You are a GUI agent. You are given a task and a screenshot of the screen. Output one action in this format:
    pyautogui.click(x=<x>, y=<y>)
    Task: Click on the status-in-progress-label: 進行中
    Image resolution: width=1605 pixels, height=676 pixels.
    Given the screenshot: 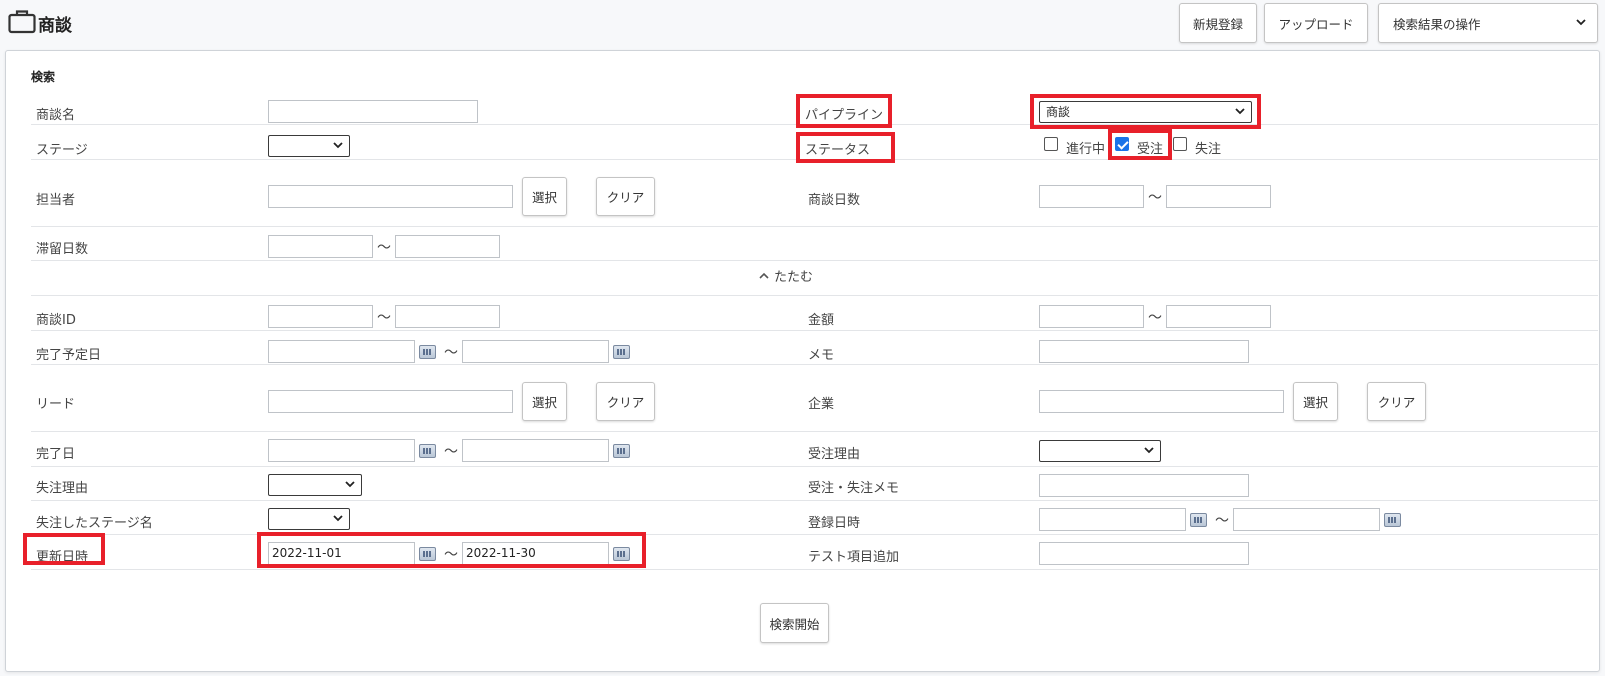 What is the action you would take?
    pyautogui.click(x=1086, y=149)
    